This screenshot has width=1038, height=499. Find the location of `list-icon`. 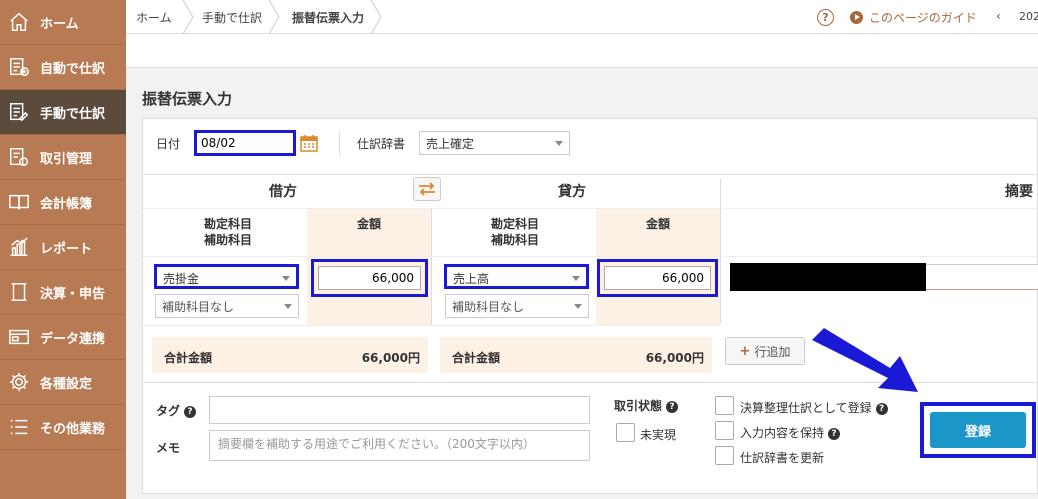

list-icon is located at coordinates (19, 427).